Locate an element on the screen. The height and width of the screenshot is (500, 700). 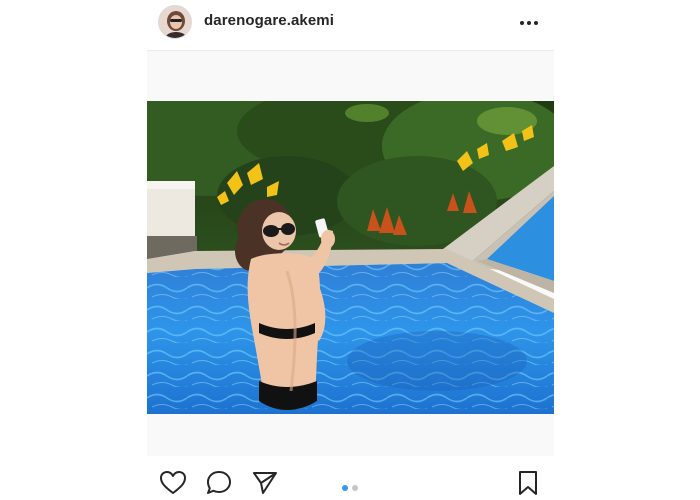
bookmark-icon is located at coordinates (528, 483).